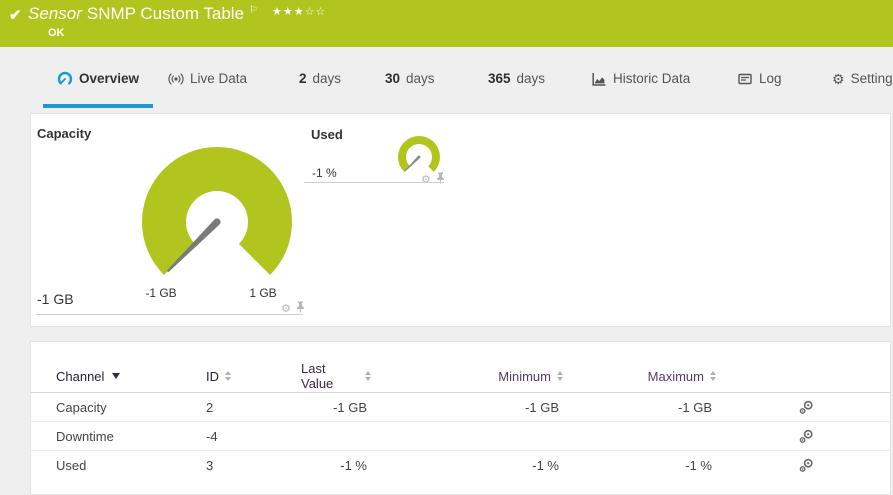 This screenshot has height=495, width=893. Describe the element at coordinates (393, 78) in the screenshot. I see `tab-30-days-number: 30` at that location.